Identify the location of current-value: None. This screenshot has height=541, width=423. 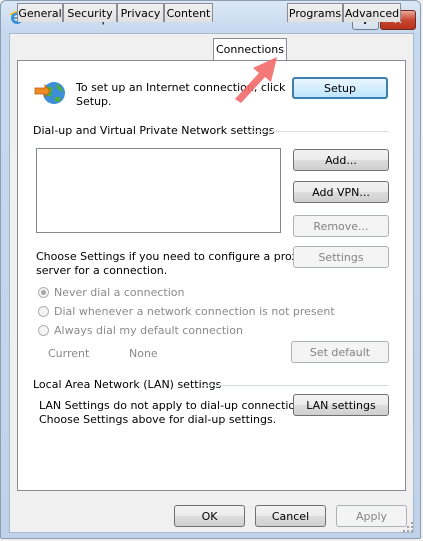
(143, 353).